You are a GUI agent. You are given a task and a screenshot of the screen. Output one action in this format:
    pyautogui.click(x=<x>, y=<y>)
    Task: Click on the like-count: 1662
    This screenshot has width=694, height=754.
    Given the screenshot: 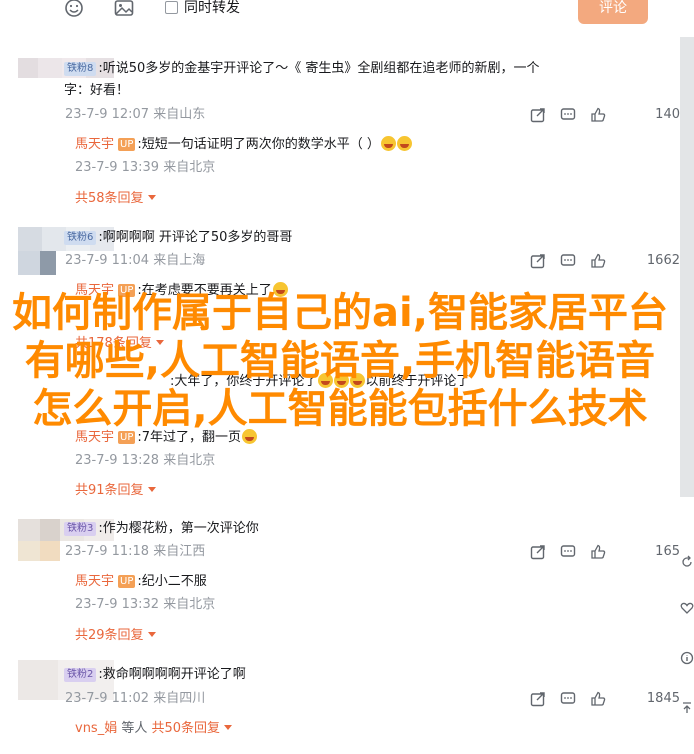 What is the action you would take?
    pyautogui.click(x=663, y=260)
    